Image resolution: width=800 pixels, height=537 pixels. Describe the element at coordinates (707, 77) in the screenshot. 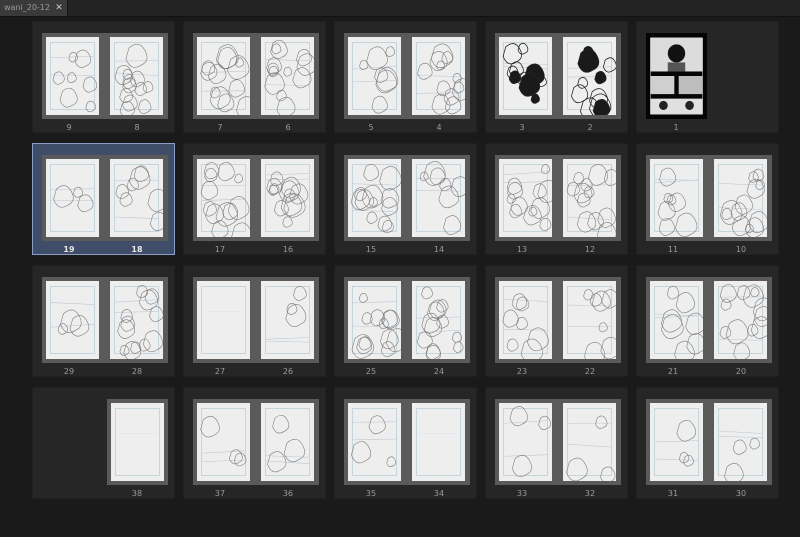

I see `spread-cell: 1` at that location.